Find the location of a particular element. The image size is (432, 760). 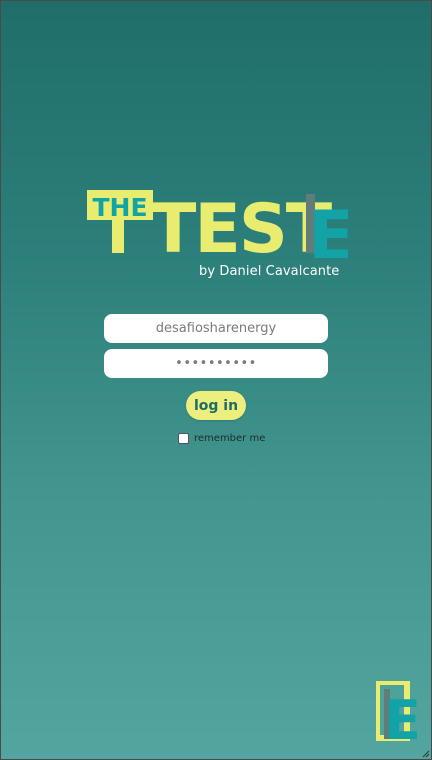

remember-me-checkbox is located at coordinates (183, 438).